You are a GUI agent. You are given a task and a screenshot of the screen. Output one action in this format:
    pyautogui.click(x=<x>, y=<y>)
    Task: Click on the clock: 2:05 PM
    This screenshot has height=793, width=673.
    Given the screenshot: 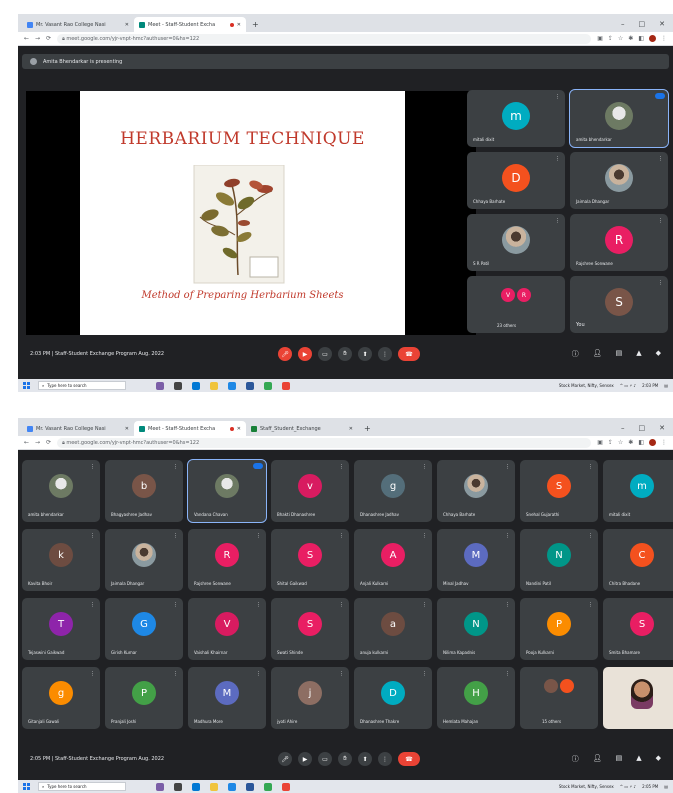 What is the action you would take?
    pyautogui.click(x=650, y=786)
    